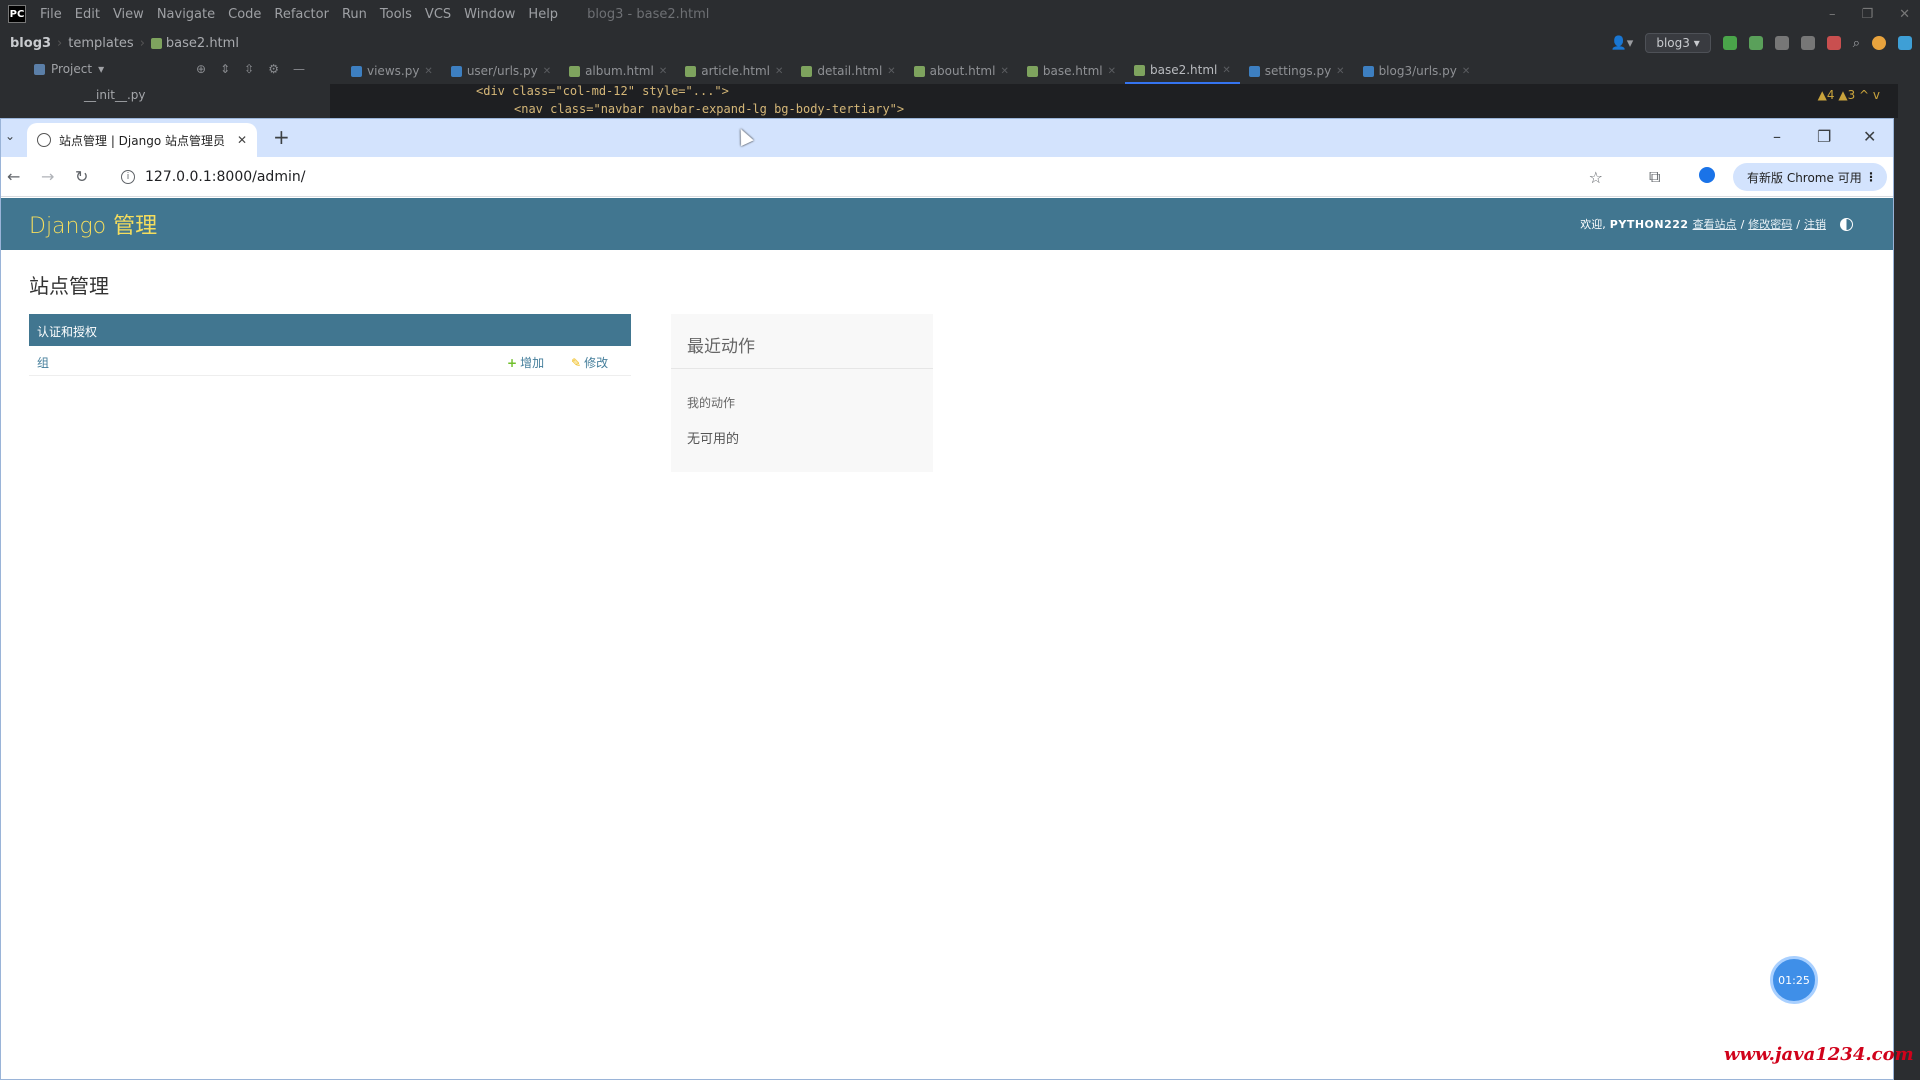 This screenshot has height=1080, width=1920. What do you see at coordinates (72, 69) in the screenshot?
I see `project-label: Project` at bounding box center [72, 69].